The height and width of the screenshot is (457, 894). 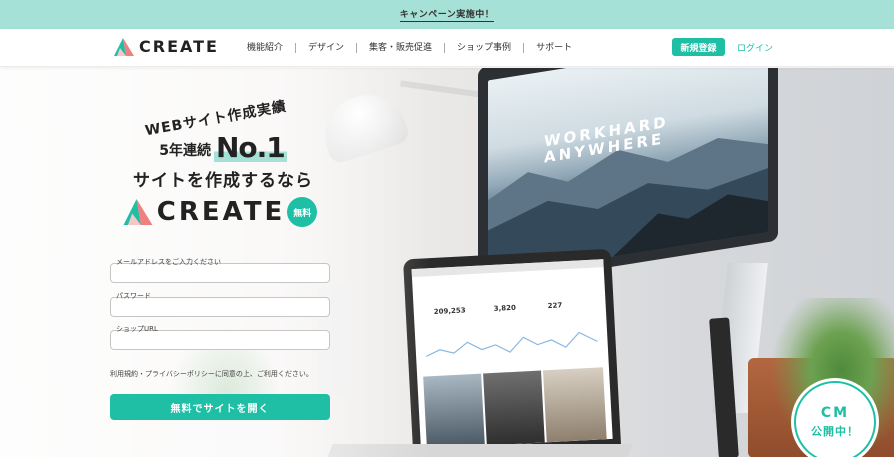 What do you see at coordinates (511, 344) in the screenshot?
I see `stats-line-graph` at bounding box center [511, 344].